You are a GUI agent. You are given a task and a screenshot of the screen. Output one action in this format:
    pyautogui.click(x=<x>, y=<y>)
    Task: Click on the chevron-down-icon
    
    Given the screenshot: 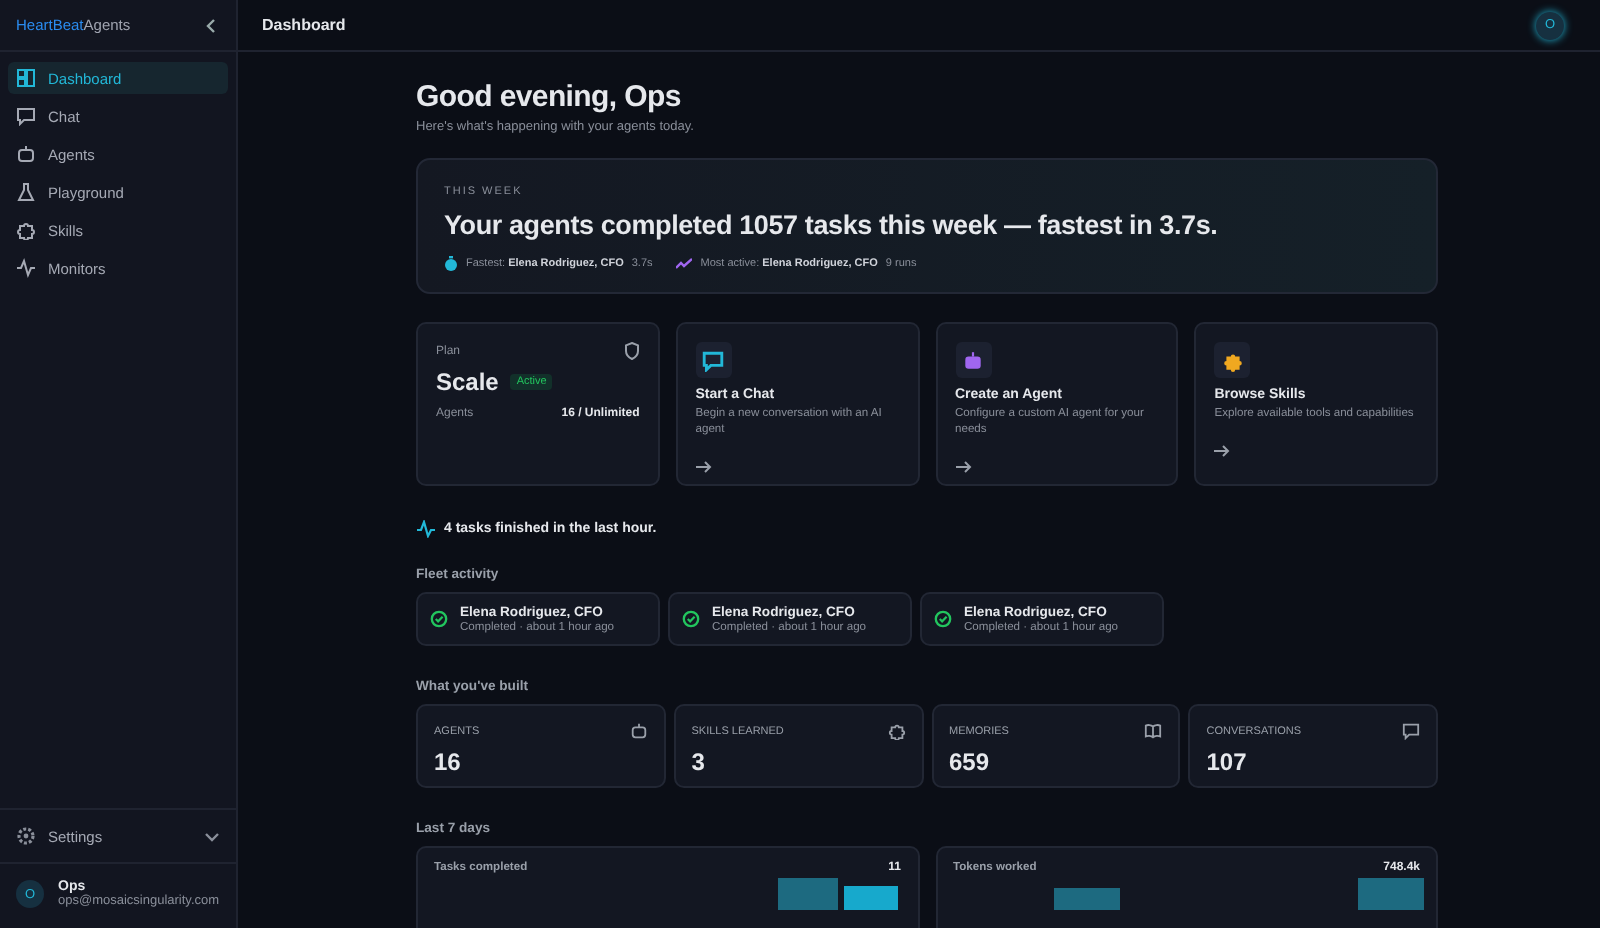 What is the action you would take?
    pyautogui.click(x=212, y=836)
    